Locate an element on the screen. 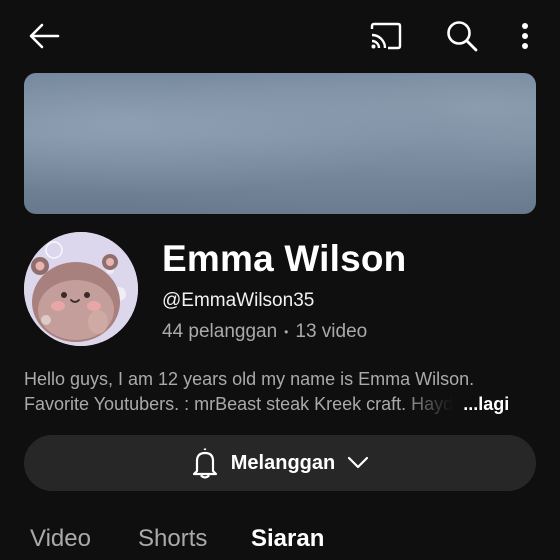 The image size is (560, 560). cast-button is located at coordinates (386, 36).